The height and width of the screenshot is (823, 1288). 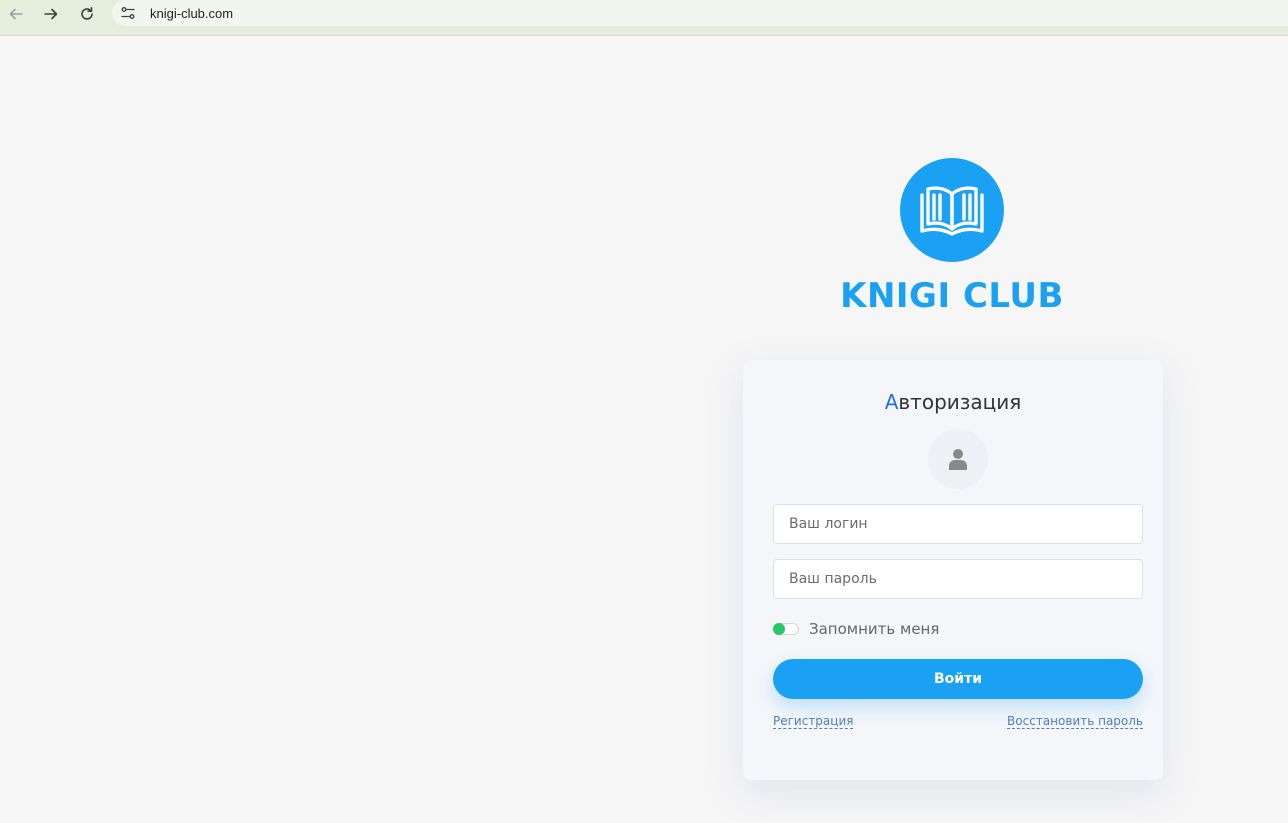 I want to click on back-button, so click(x=16, y=14).